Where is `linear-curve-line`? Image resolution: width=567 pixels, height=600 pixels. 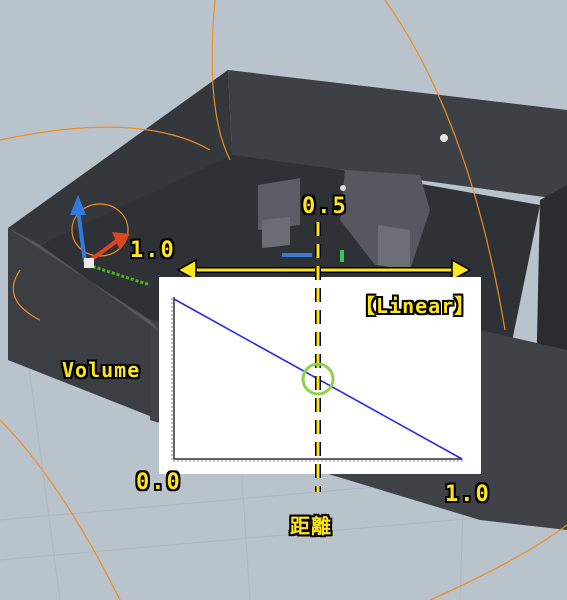 linear-curve-line is located at coordinates (318, 379).